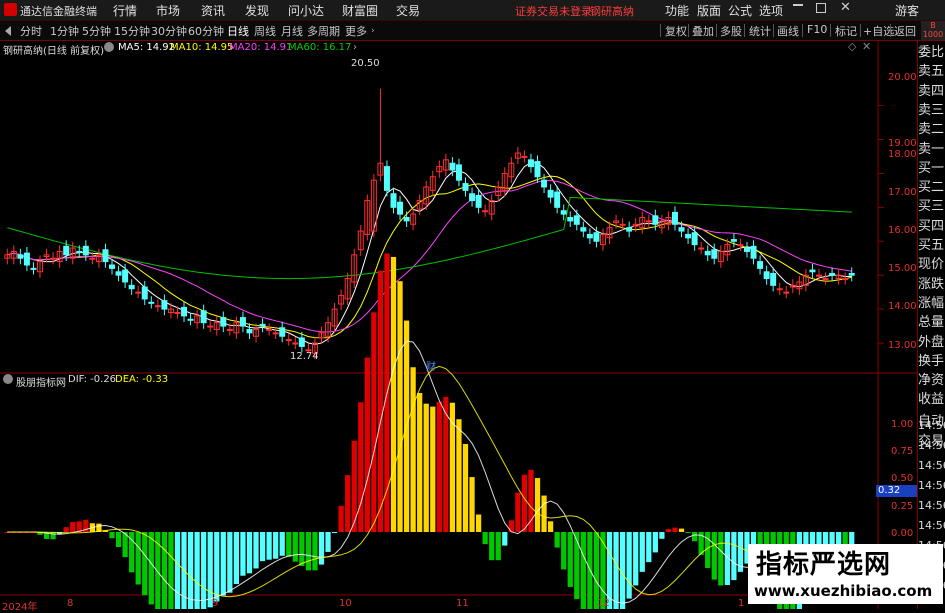 The height and width of the screenshot is (613, 945). What do you see at coordinates (64, 31) in the screenshot?
I see `tab-1min: 1分钟` at bounding box center [64, 31].